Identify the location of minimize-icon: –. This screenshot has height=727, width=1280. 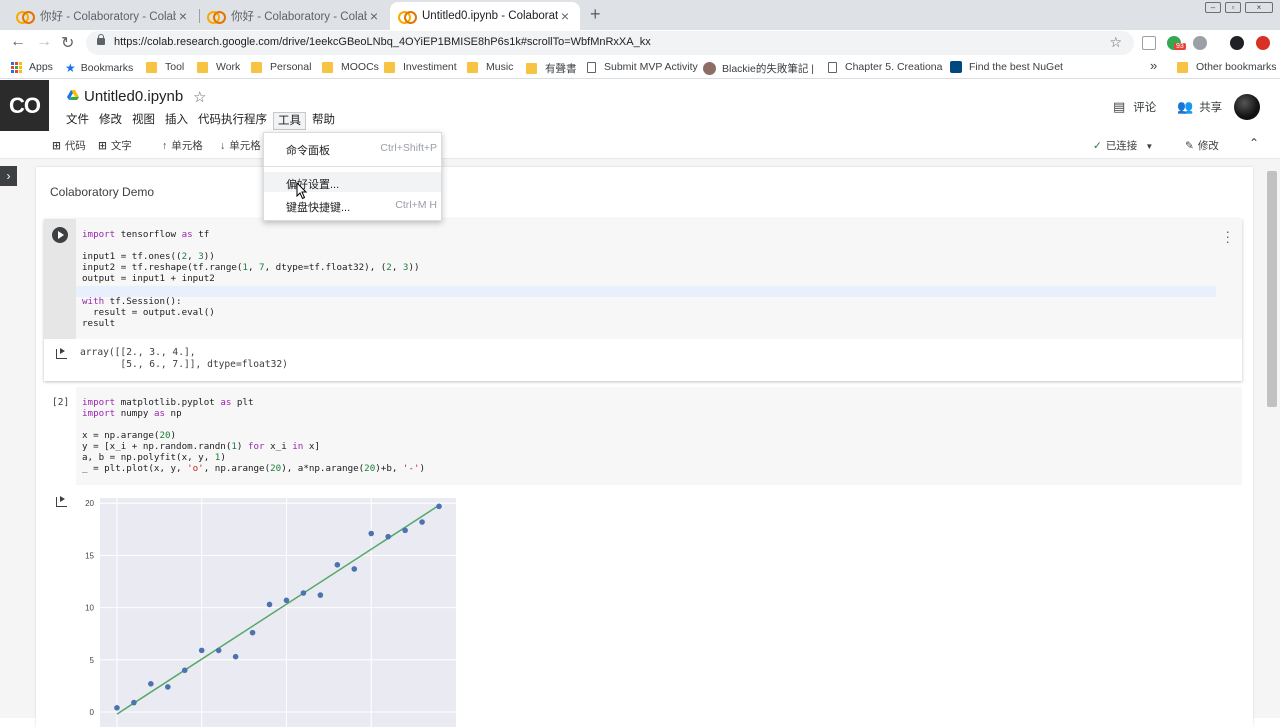
(1213, 7).